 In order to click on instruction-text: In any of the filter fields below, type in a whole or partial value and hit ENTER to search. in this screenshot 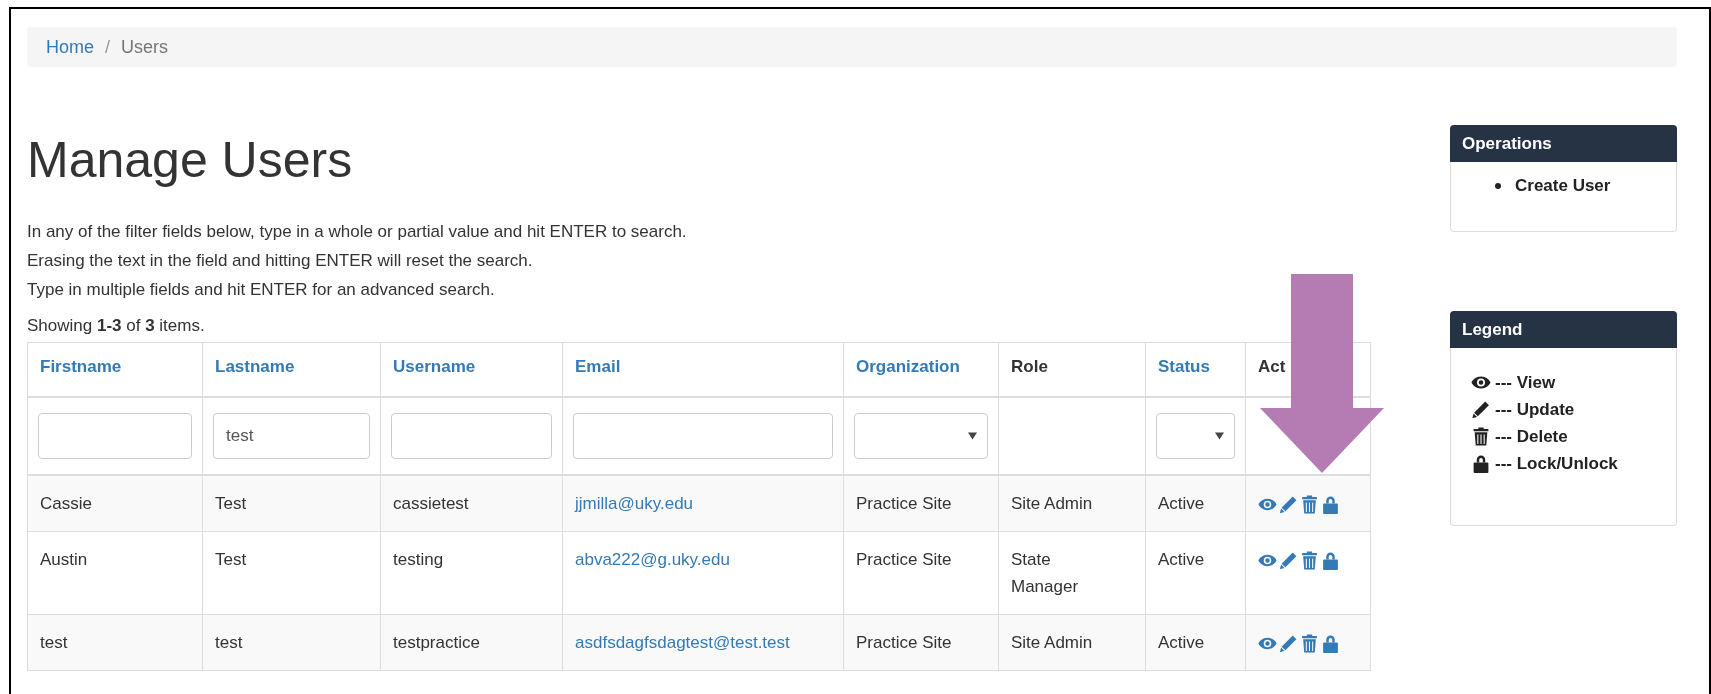, I will do `click(357, 232)`.